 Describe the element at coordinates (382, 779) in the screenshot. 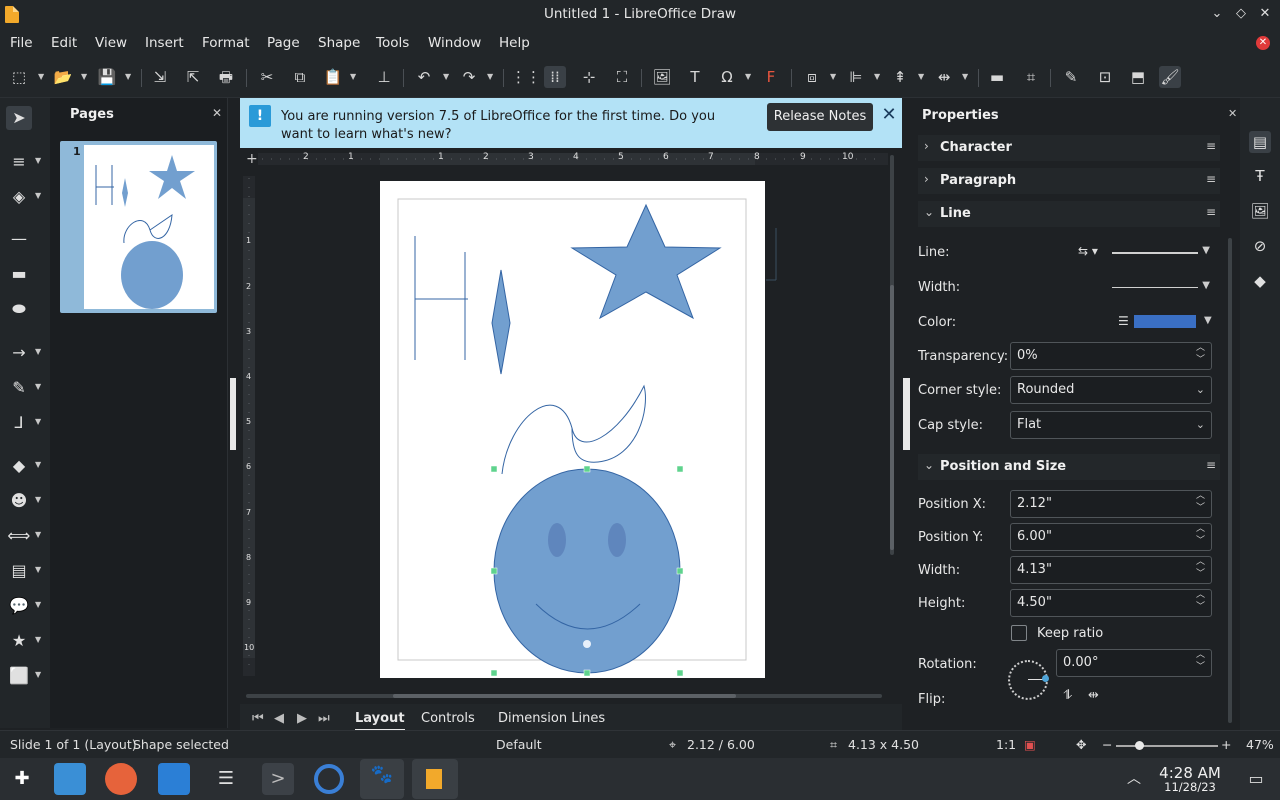

I see `gimp-icon: 🐾` at that location.